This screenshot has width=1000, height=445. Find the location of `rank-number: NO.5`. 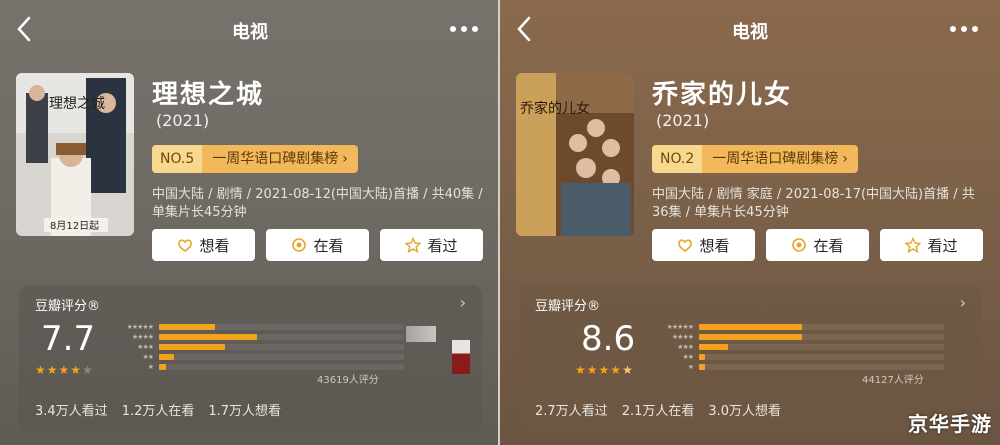

rank-number: NO.5 is located at coordinates (177, 159).